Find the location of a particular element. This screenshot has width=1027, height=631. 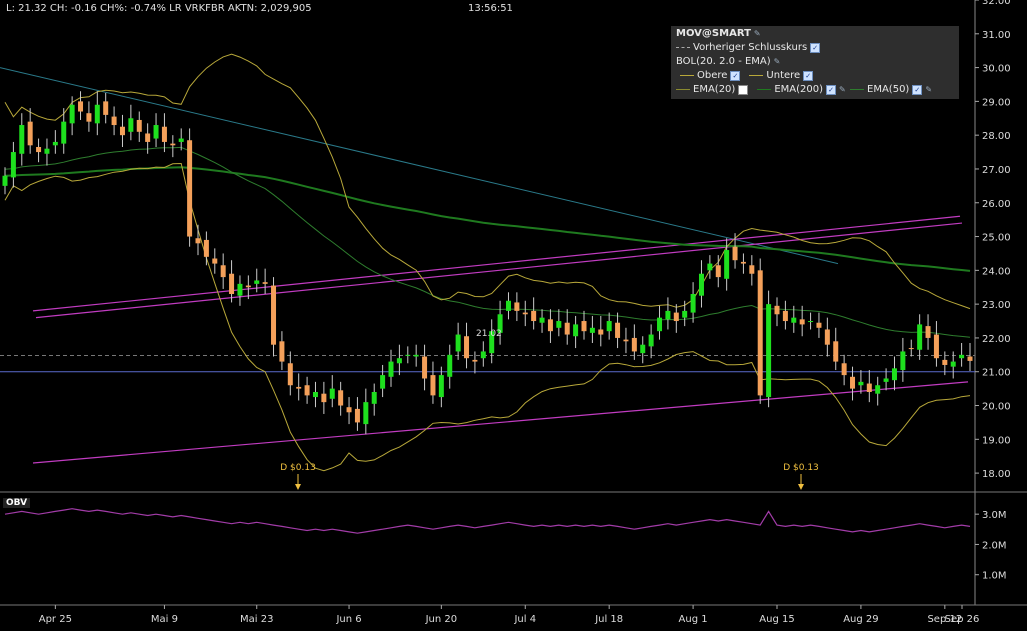

x-tick-label: Mai 9 is located at coordinates (164, 619).